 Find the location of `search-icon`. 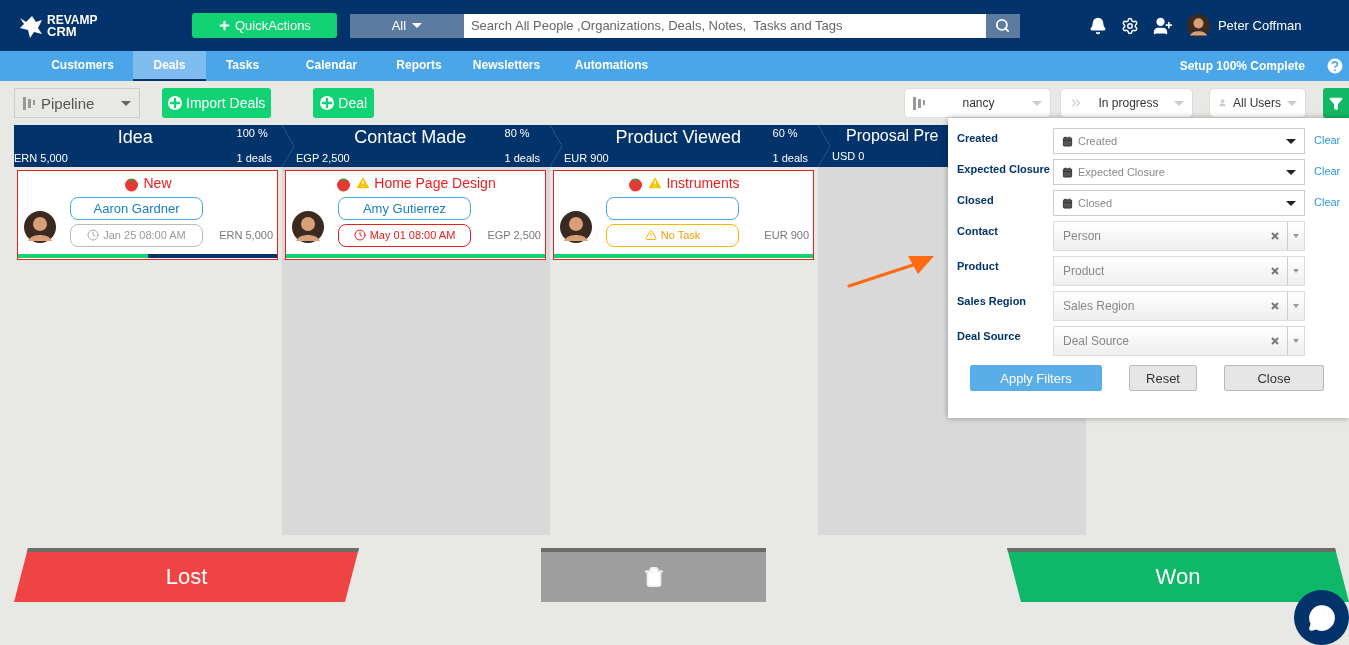

search-icon is located at coordinates (1003, 25).